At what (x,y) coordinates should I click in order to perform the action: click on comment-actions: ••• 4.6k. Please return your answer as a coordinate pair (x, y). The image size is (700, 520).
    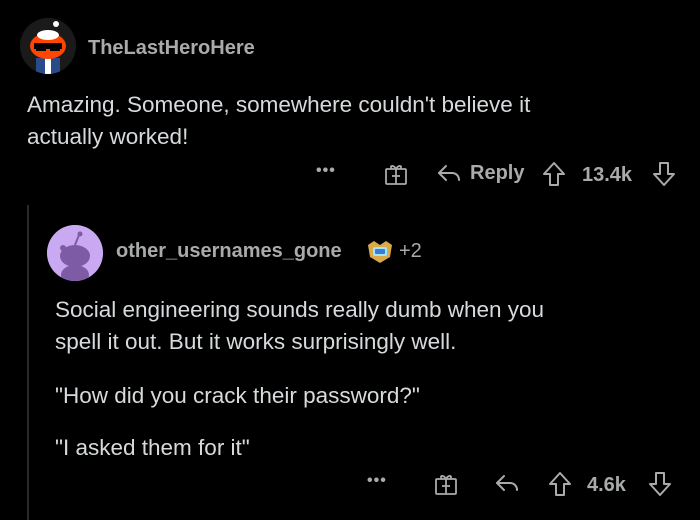
    Looking at the image, I should click on (350, 485).